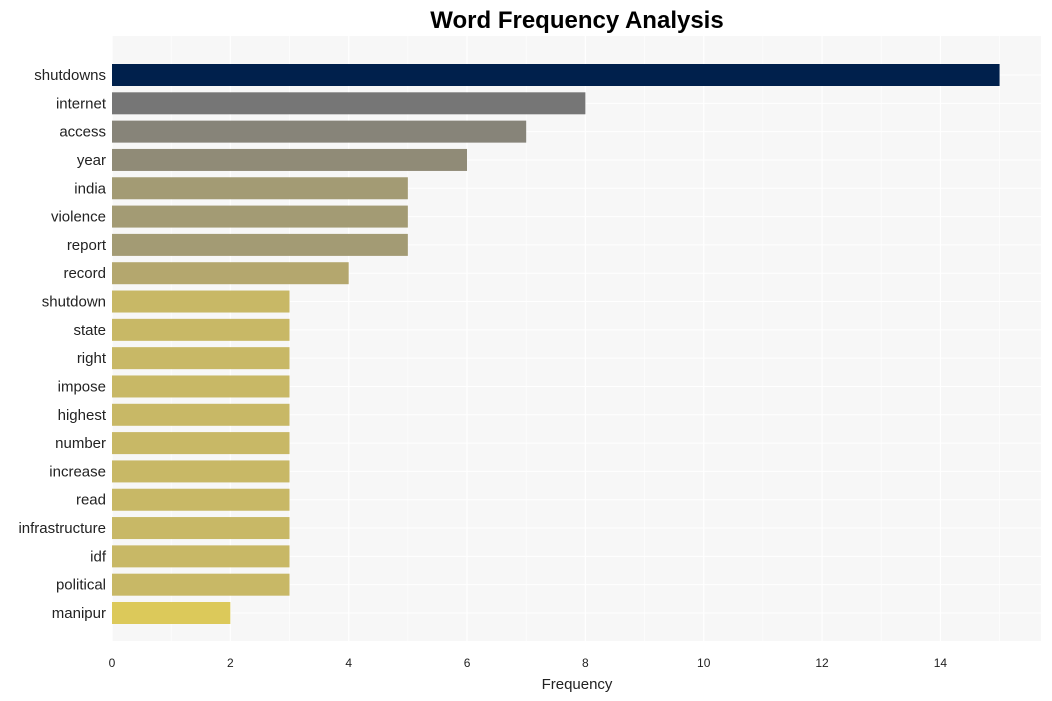 This screenshot has height=701, width=1052. What do you see at coordinates (822, 663) in the screenshot?
I see `x-tick-label: 12` at bounding box center [822, 663].